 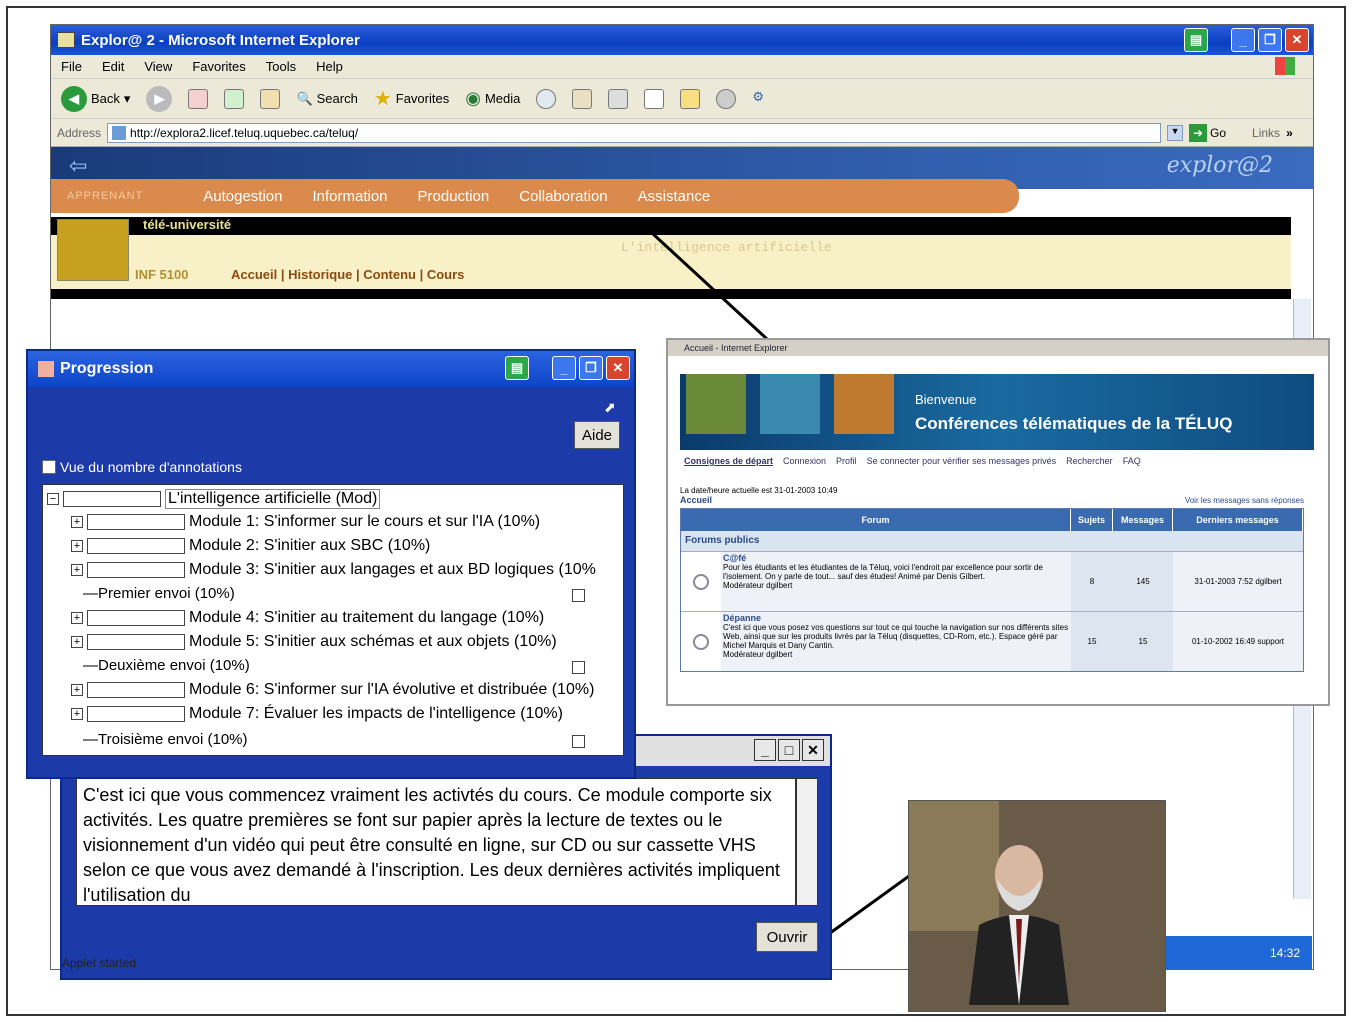 What do you see at coordinates (998, 348) in the screenshot?
I see `conference-title-bar: Accueil - Internet Explorer` at bounding box center [998, 348].